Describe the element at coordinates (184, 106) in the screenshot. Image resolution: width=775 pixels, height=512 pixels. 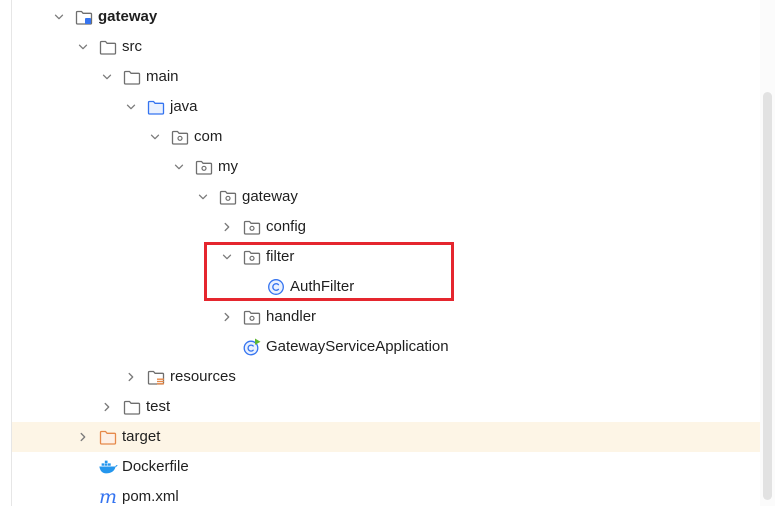
I see `tree-item-label: java` at that location.